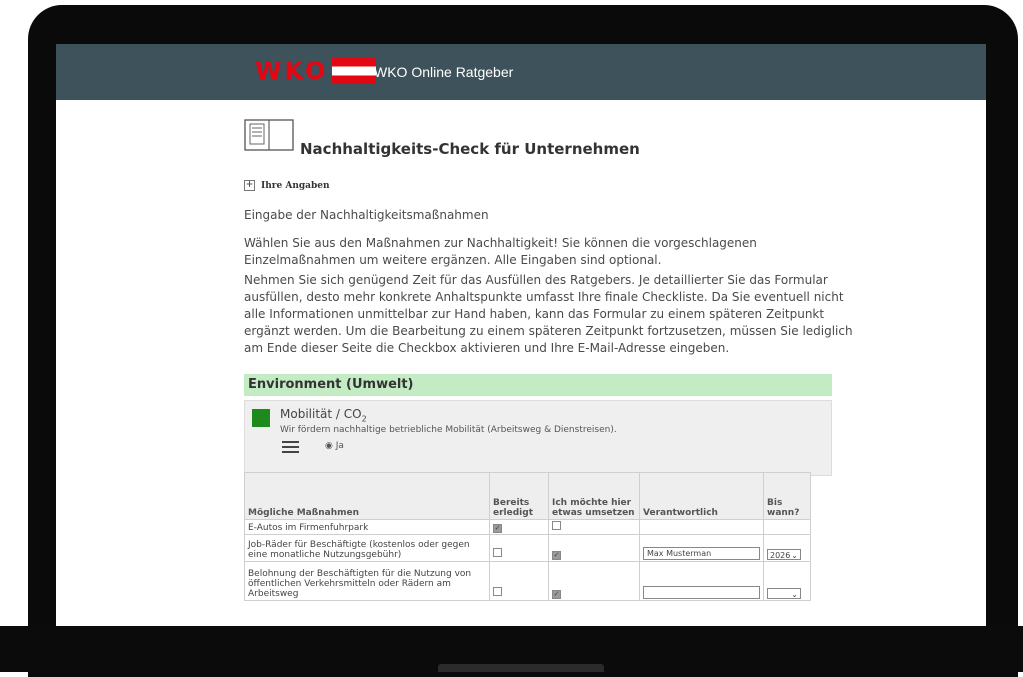 This screenshot has width=1023, height=677. I want to click on toggle-label: Ihre Angaben, so click(295, 185).